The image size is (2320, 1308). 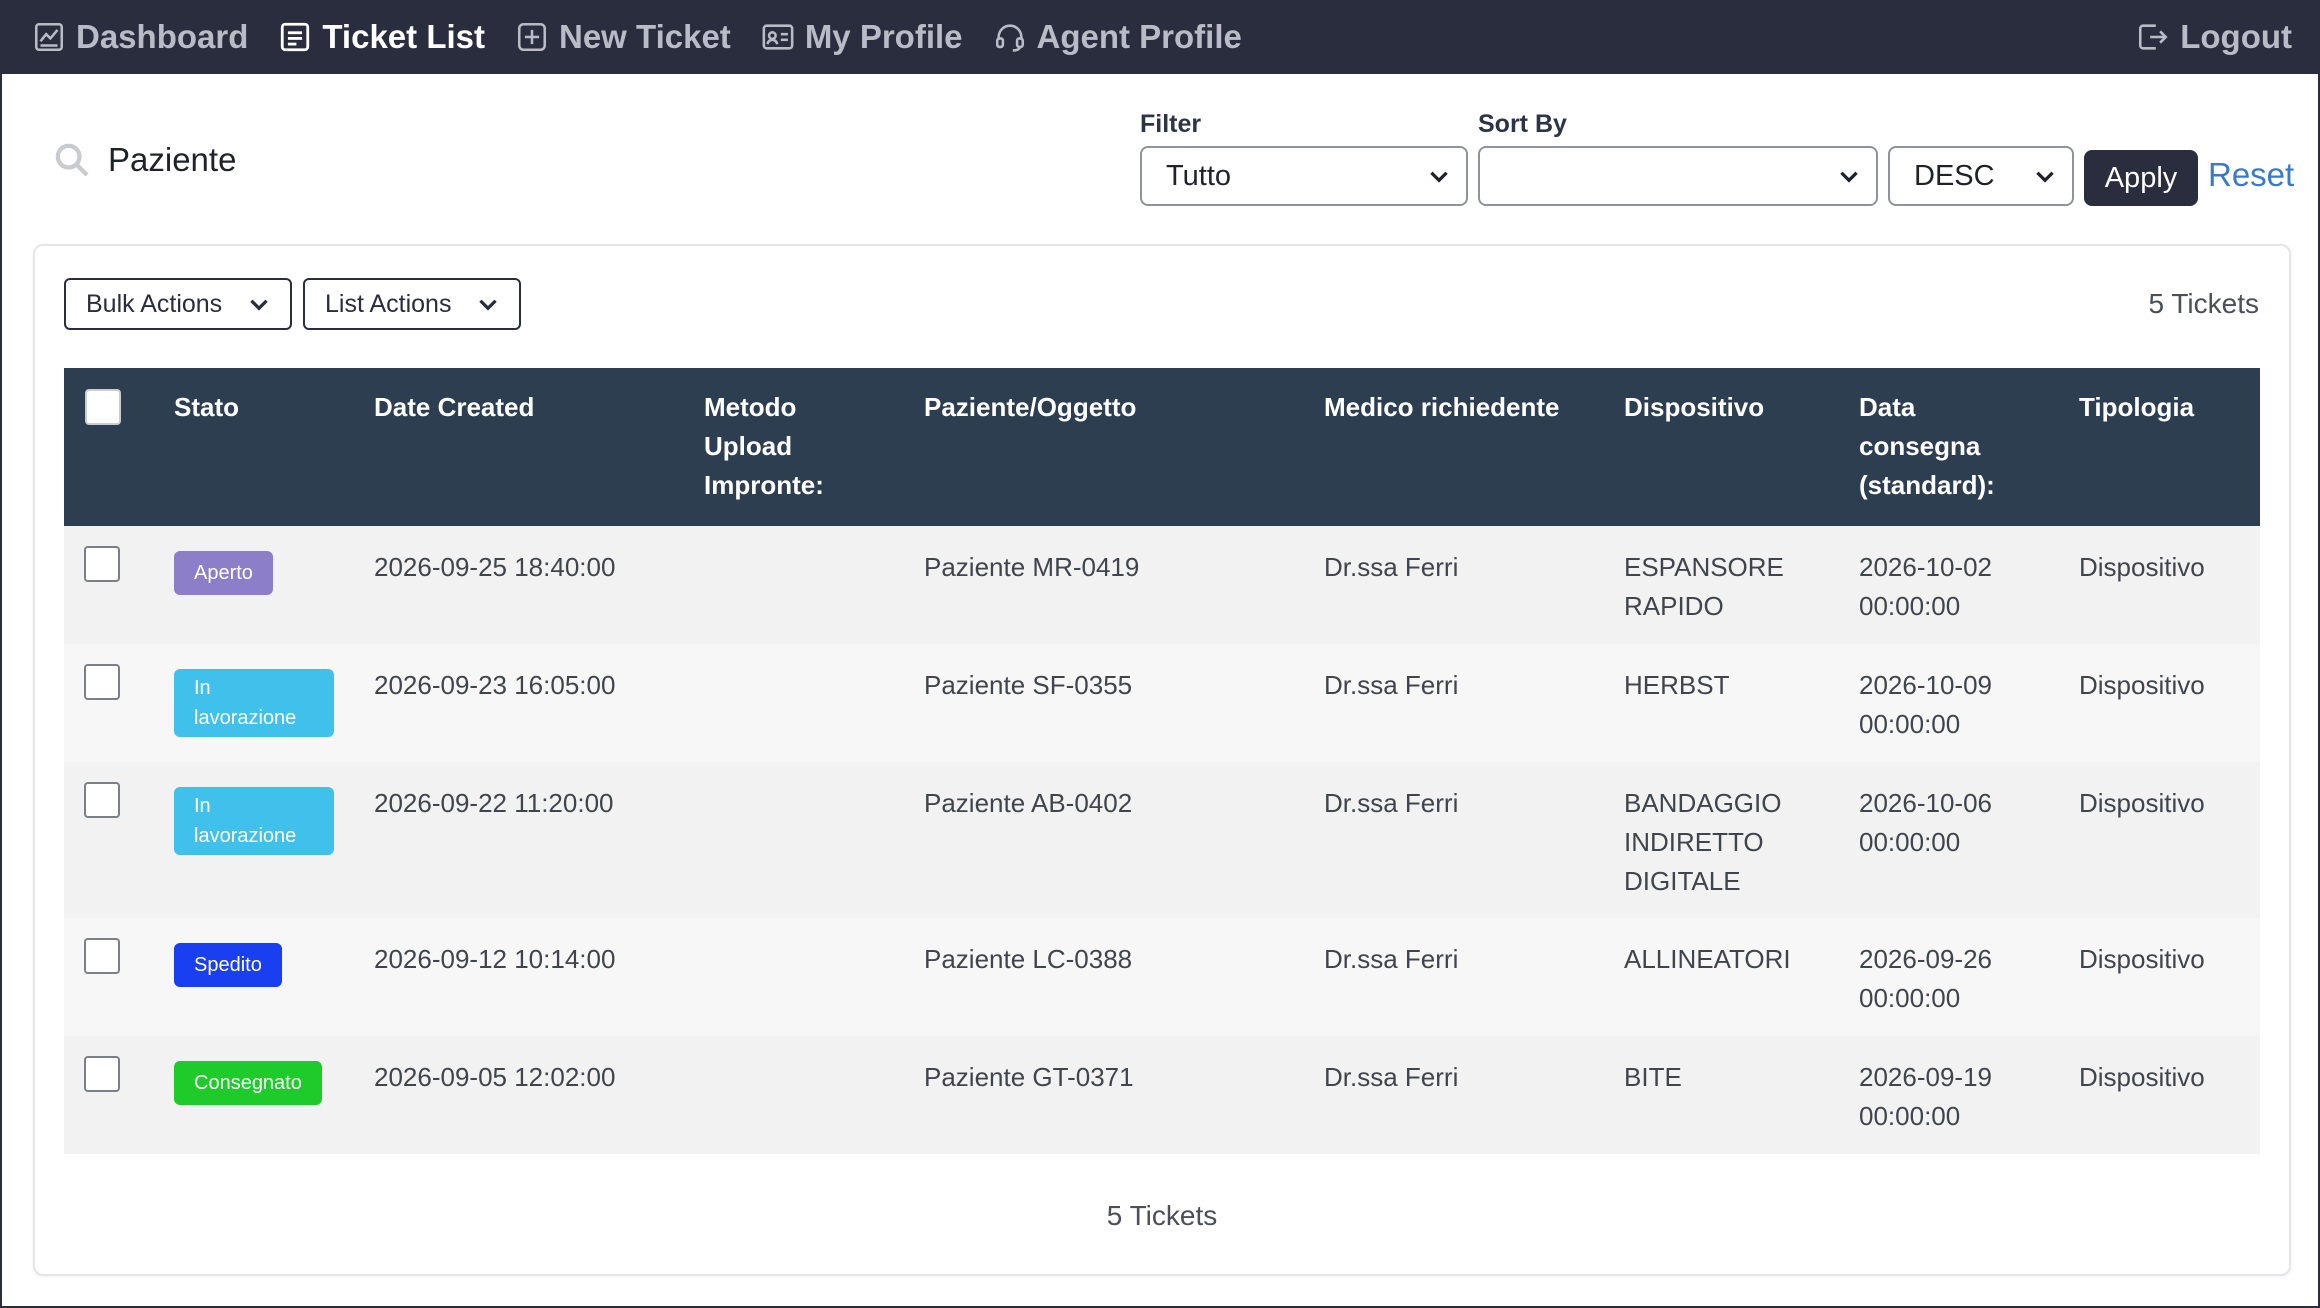 I want to click on list-actions-button: List Actions, so click(x=412, y=304).